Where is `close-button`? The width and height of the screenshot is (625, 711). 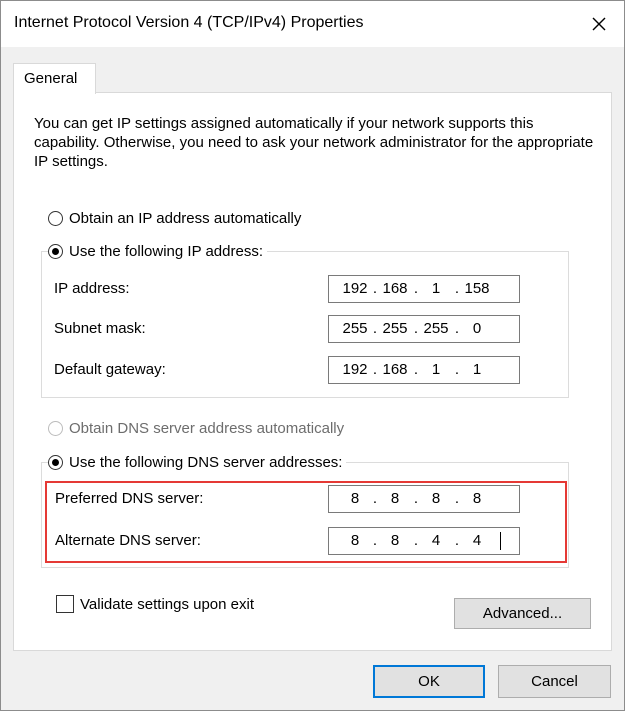 close-button is located at coordinates (599, 24).